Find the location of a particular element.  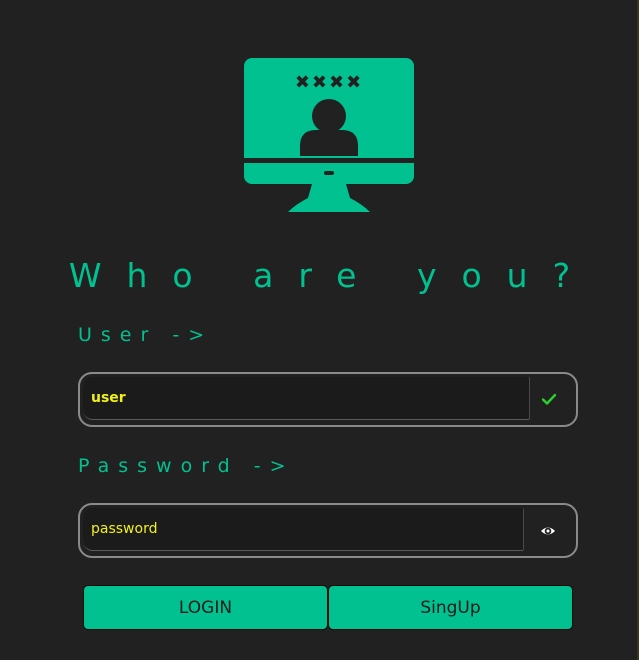

password-field: password is located at coordinates (328, 530).